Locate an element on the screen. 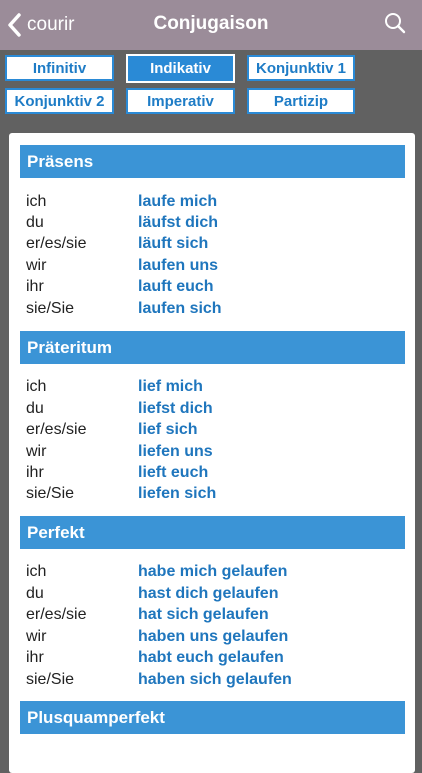 The height and width of the screenshot is (773, 422). nav-bar: courir Conjugaison is located at coordinates (211, 25).